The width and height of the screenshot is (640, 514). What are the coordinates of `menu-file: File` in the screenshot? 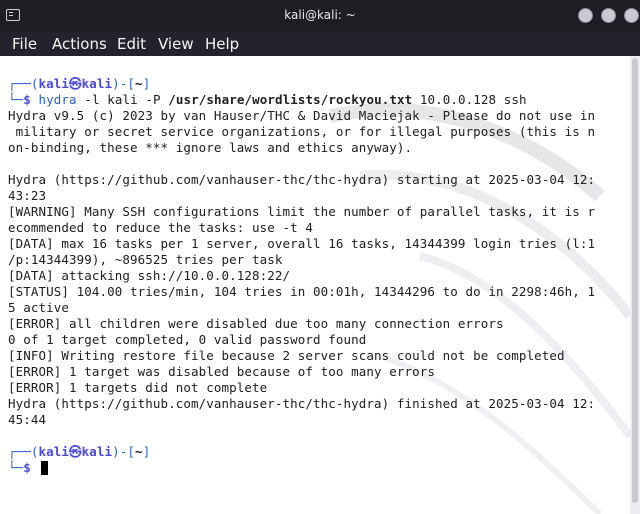 It's located at (24, 44).